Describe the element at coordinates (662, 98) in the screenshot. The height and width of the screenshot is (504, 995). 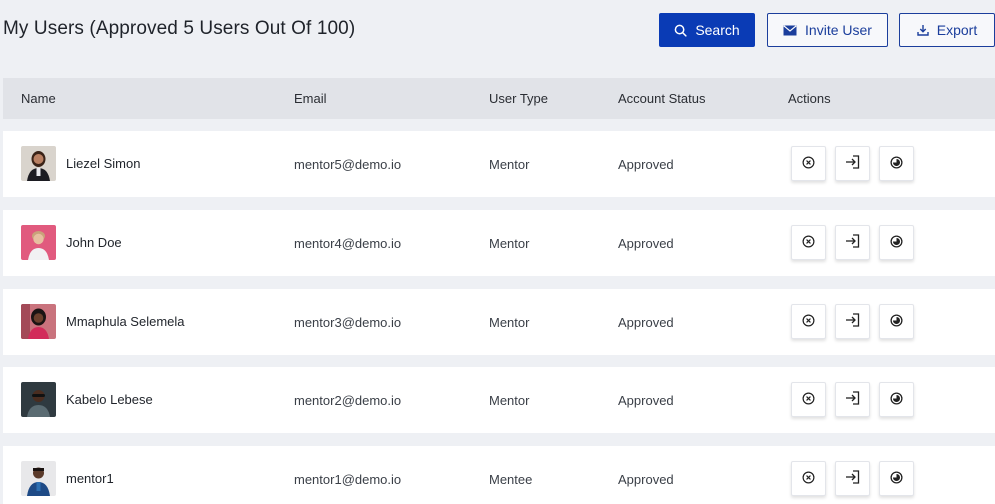
I see `column-header-account-status: Account Status` at that location.